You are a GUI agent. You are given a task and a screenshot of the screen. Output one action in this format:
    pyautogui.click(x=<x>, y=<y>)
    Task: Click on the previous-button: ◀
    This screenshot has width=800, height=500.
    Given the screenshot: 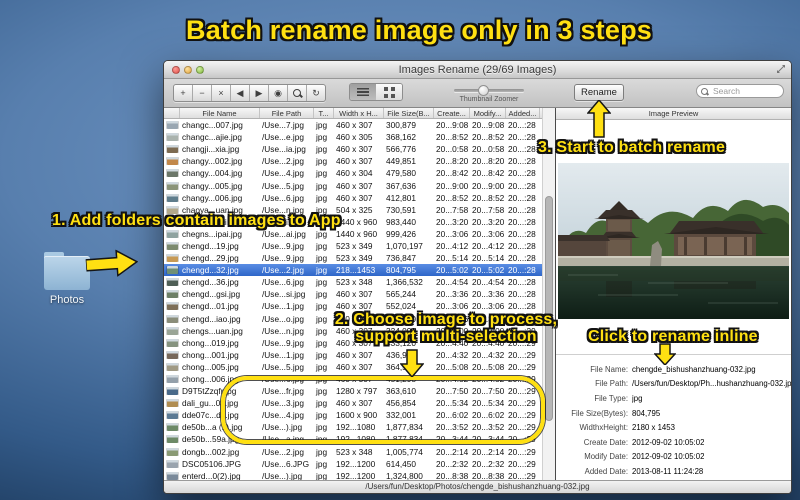 What is the action you would take?
    pyautogui.click(x=240, y=93)
    